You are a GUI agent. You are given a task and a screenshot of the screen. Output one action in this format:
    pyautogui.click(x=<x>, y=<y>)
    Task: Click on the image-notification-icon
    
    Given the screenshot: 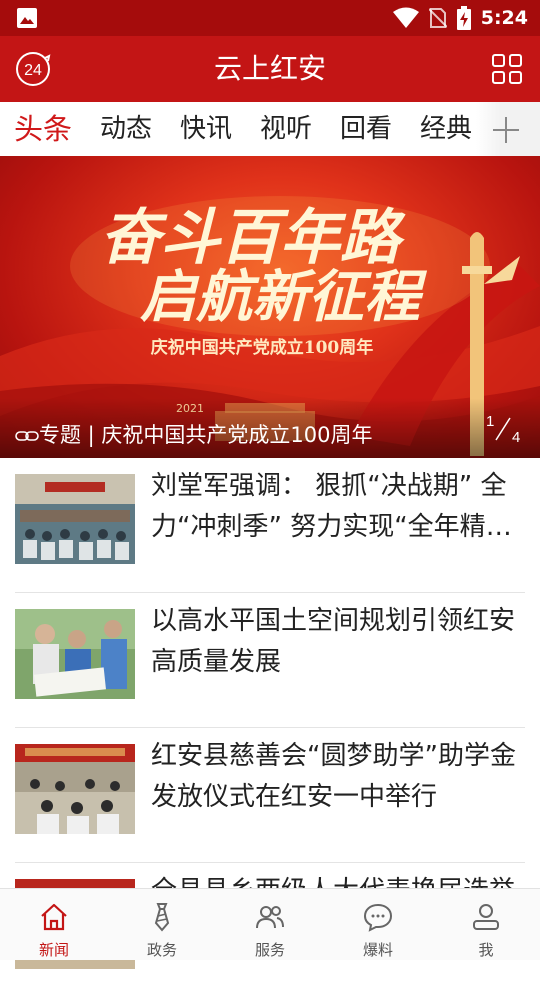 What is the action you would take?
    pyautogui.click(x=27, y=18)
    